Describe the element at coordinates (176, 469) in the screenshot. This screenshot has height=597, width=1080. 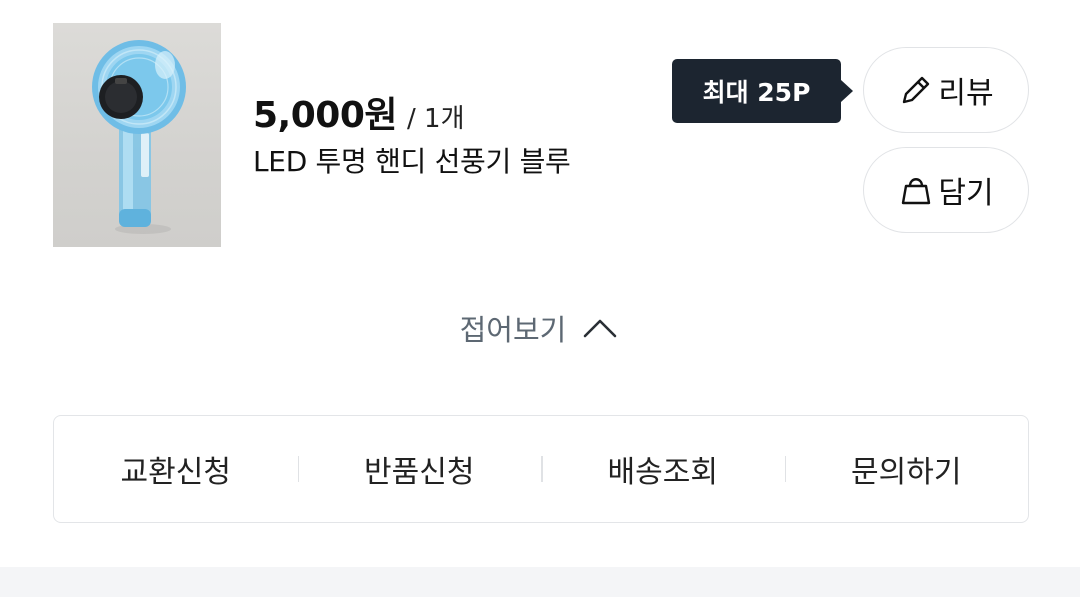
I see `exchange-request-button: 교환신청` at that location.